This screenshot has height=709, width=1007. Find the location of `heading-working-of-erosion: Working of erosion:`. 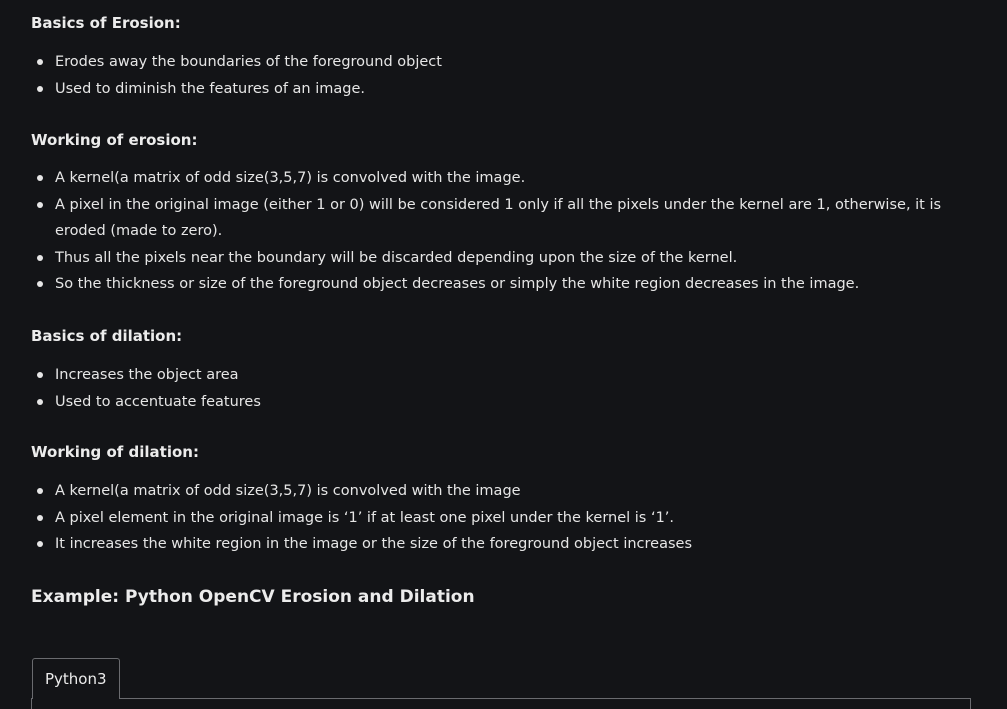

heading-working-of-erosion: Working of erosion: is located at coordinates (114, 140).